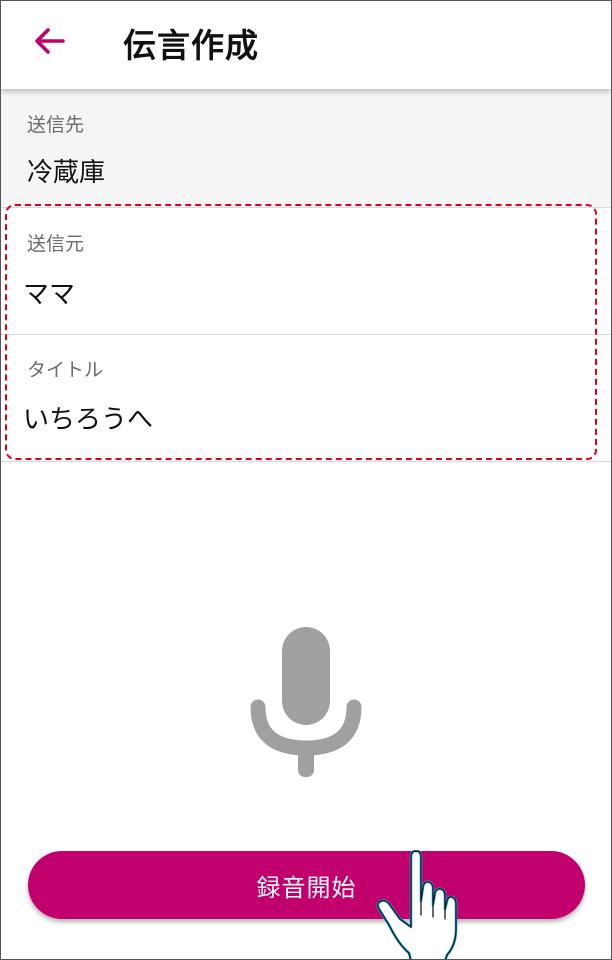  What do you see at coordinates (56, 125) in the screenshot?
I see `destination-label: 送信先` at bounding box center [56, 125].